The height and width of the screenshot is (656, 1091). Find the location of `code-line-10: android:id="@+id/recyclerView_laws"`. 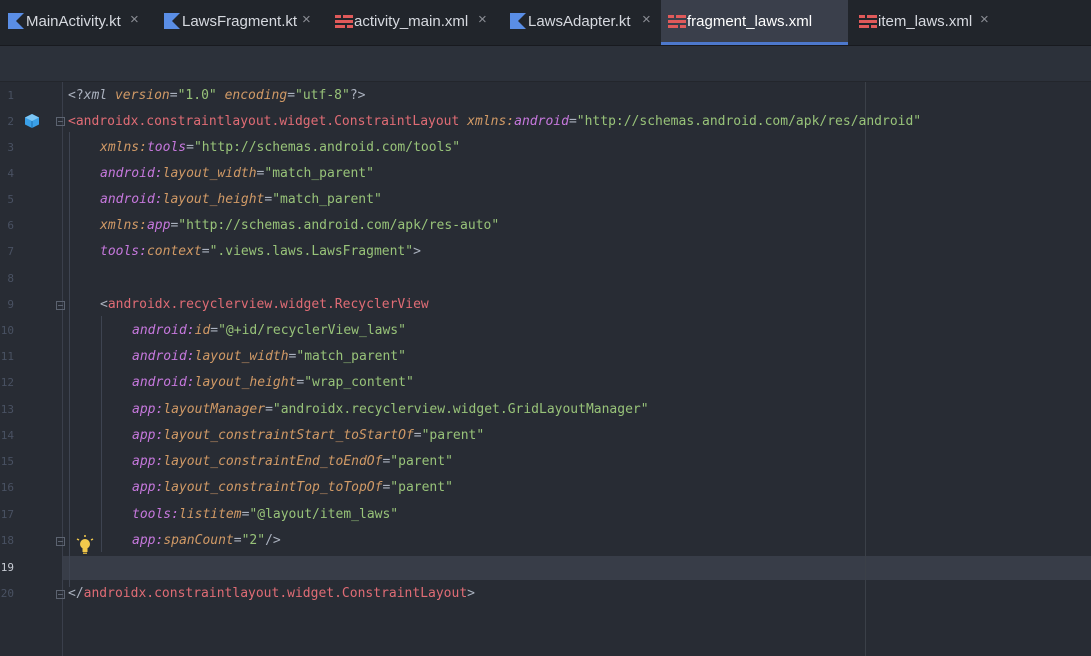

code-line-10: android:id="@+id/recyclerView_laws" is located at coordinates (269, 330).